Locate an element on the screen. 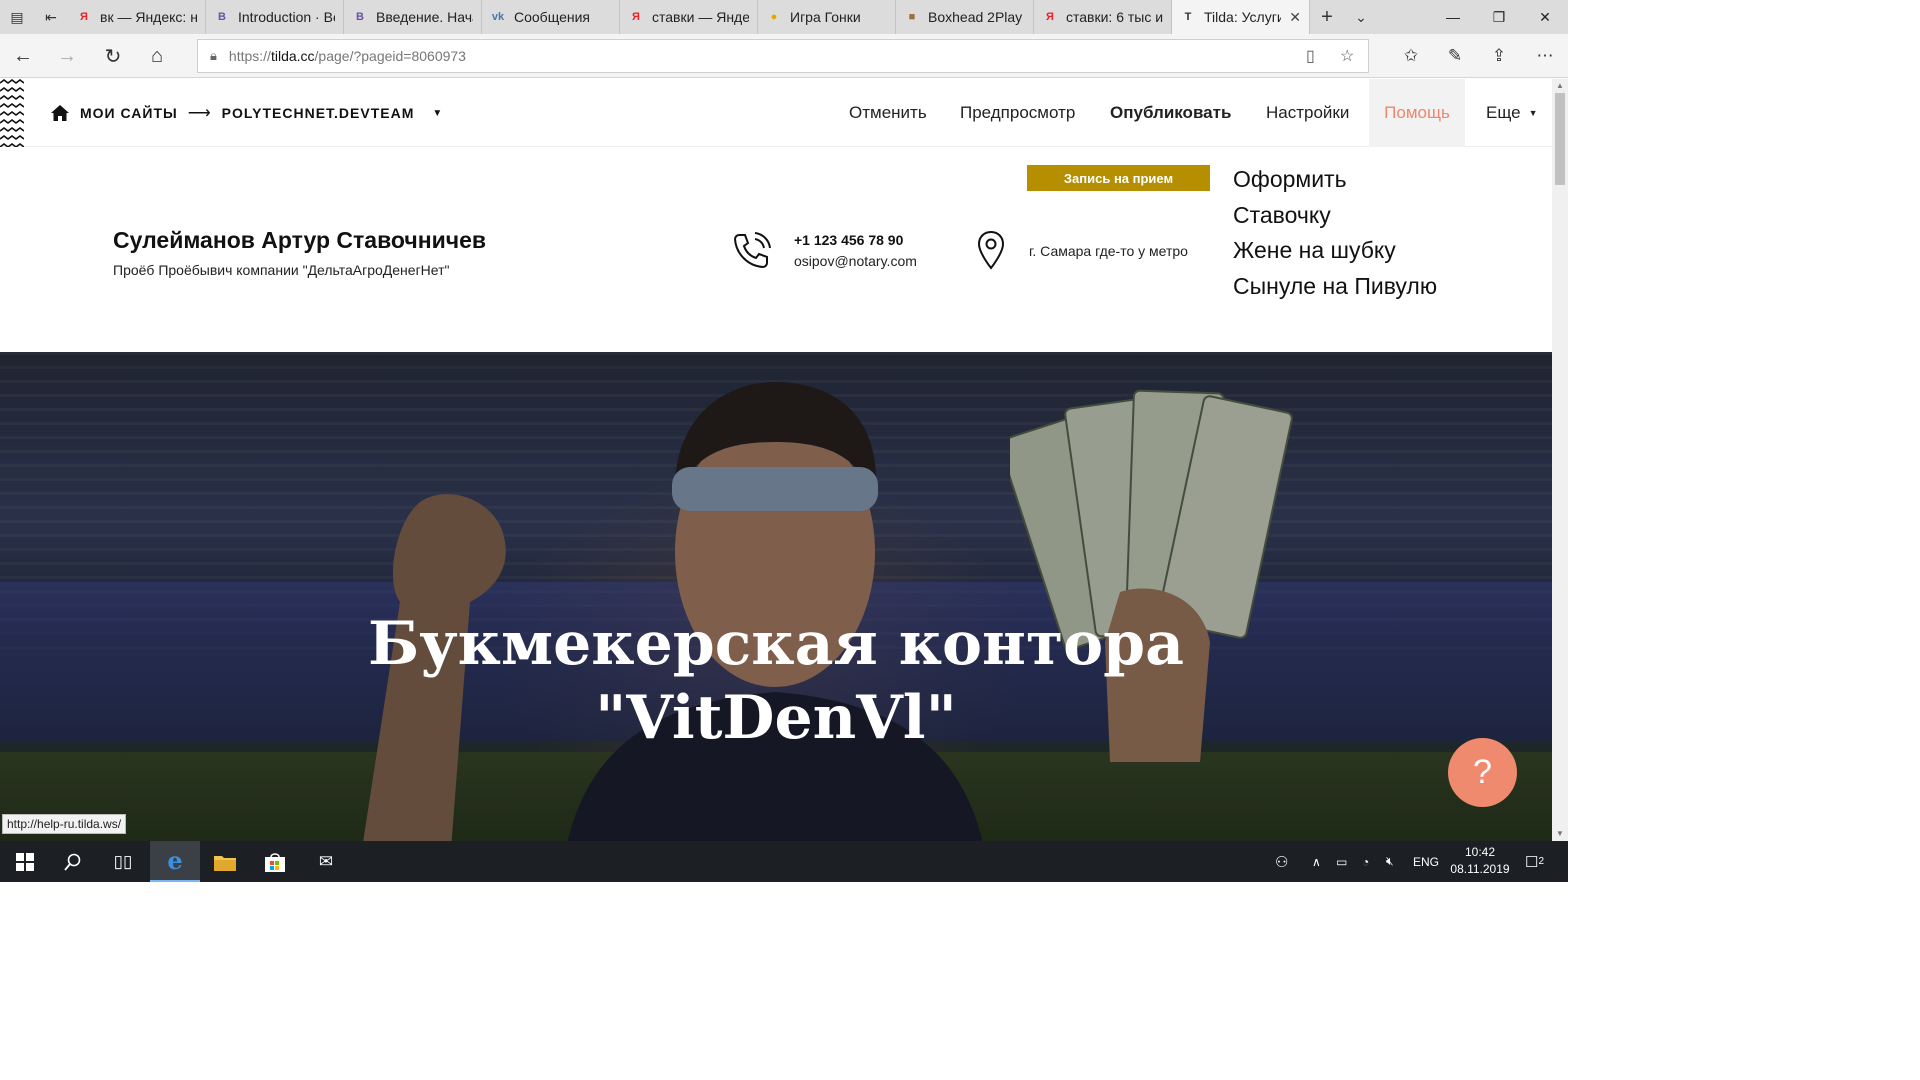 The image size is (1920, 1080). help-button: Помощь is located at coordinates (1417, 113).